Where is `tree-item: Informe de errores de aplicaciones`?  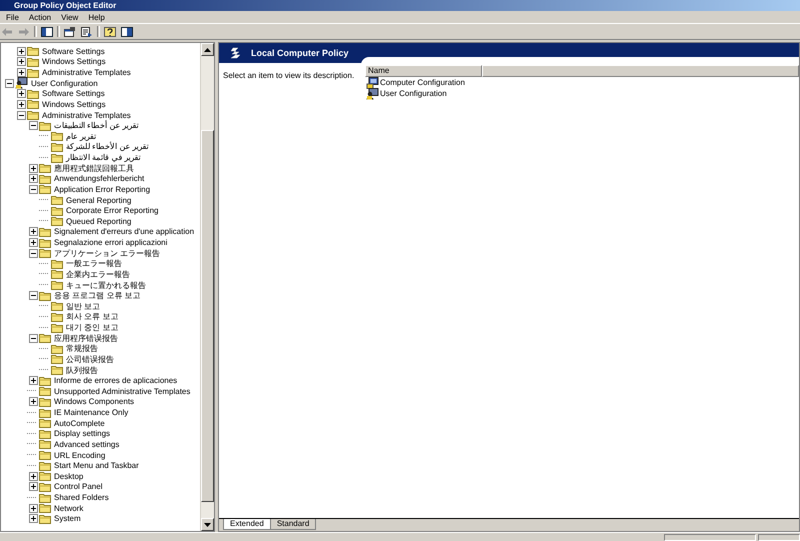
tree-item: Informe de errores de aplicaciones is located at coordinates (116, 381).